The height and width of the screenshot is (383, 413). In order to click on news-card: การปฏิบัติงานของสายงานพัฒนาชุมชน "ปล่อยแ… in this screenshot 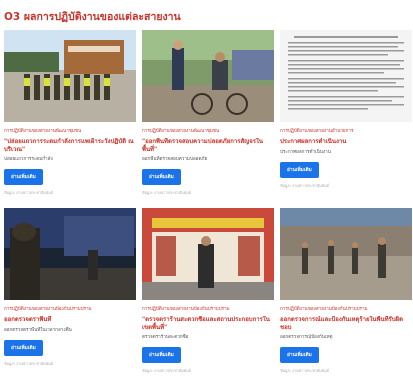, I will do `click(70, 114)`.